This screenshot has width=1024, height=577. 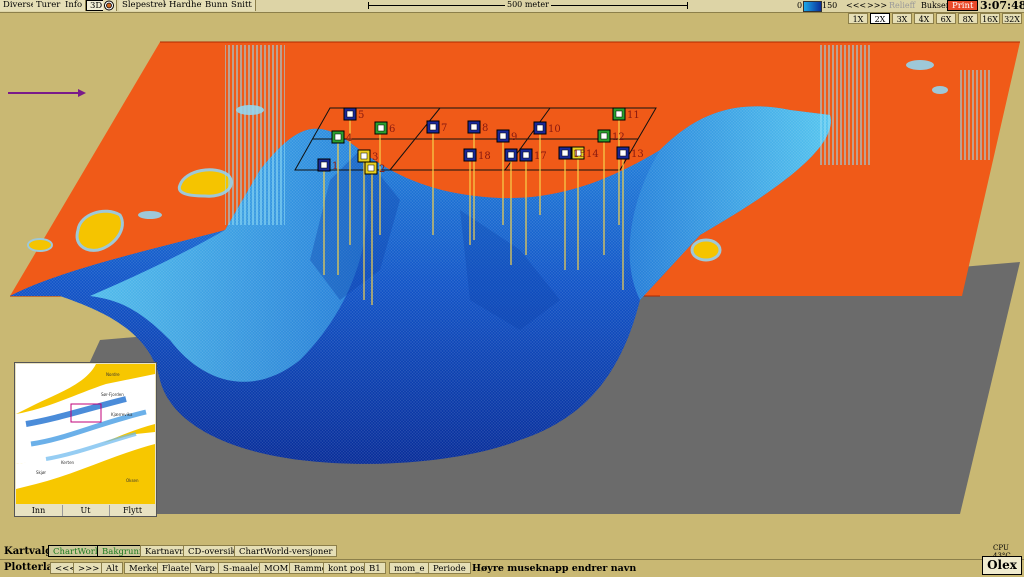 I want to click on waypoint-label: 8, so click(x=485, y=128).